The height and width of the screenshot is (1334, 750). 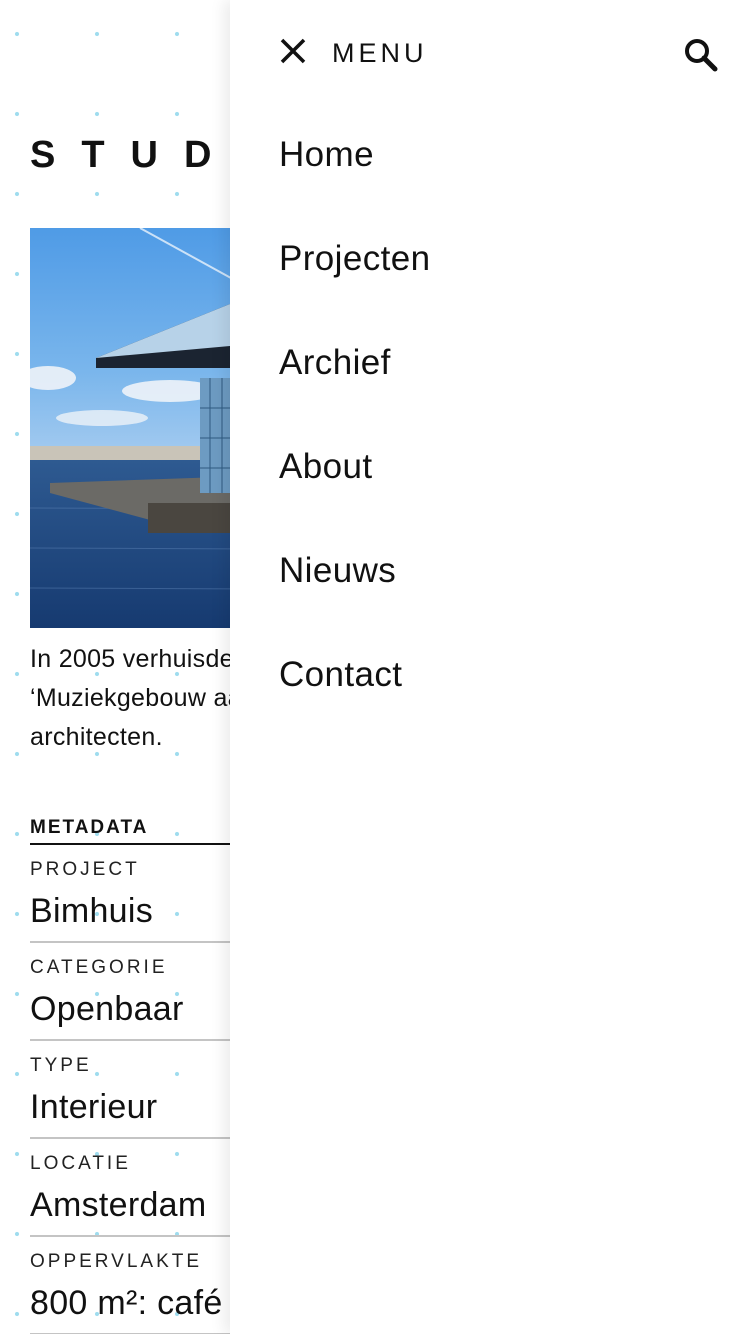 What do you see at coordinates (354, 492) in the screenshot?
I see `nav-item-about: About` at bounding box center [354, 492].